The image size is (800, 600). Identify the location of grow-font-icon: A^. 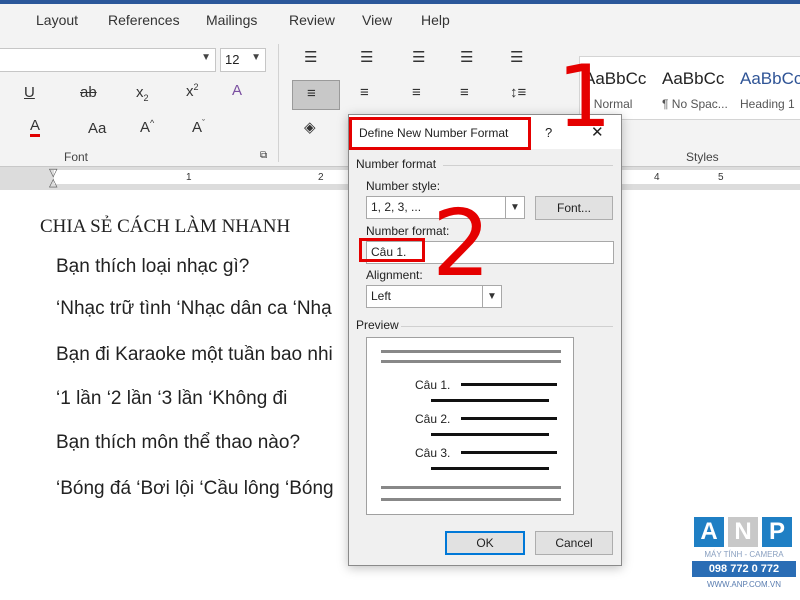
(147, 127).